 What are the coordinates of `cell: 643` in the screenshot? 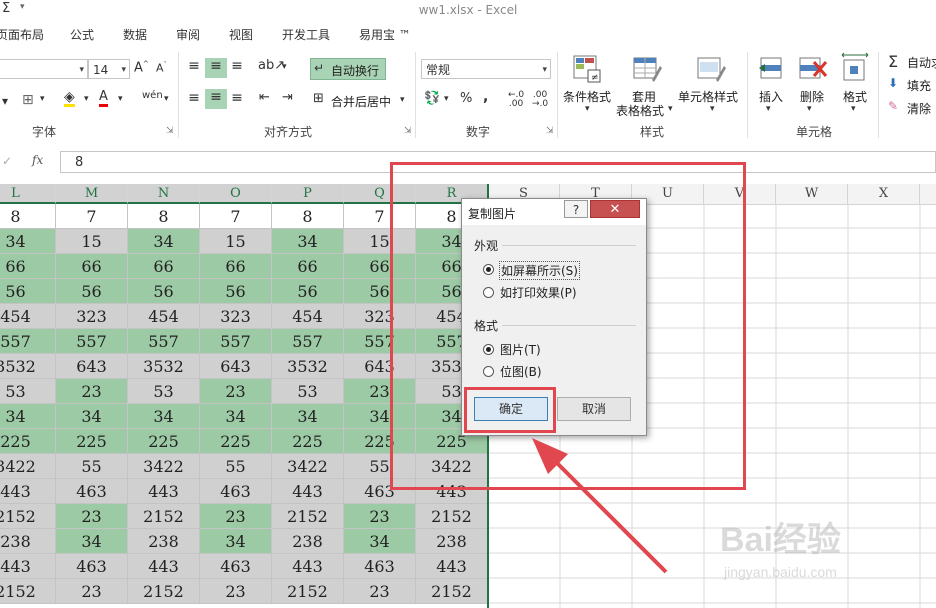 It's located at (92, 366).